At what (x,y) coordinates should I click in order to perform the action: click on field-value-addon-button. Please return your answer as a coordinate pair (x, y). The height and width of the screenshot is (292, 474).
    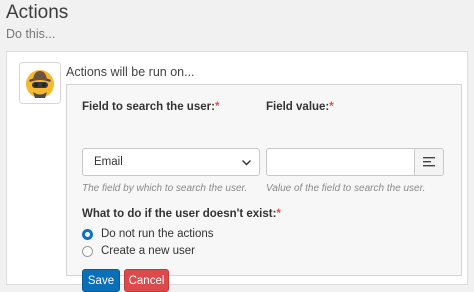
    Looking at the image, I should click on (429, 162).